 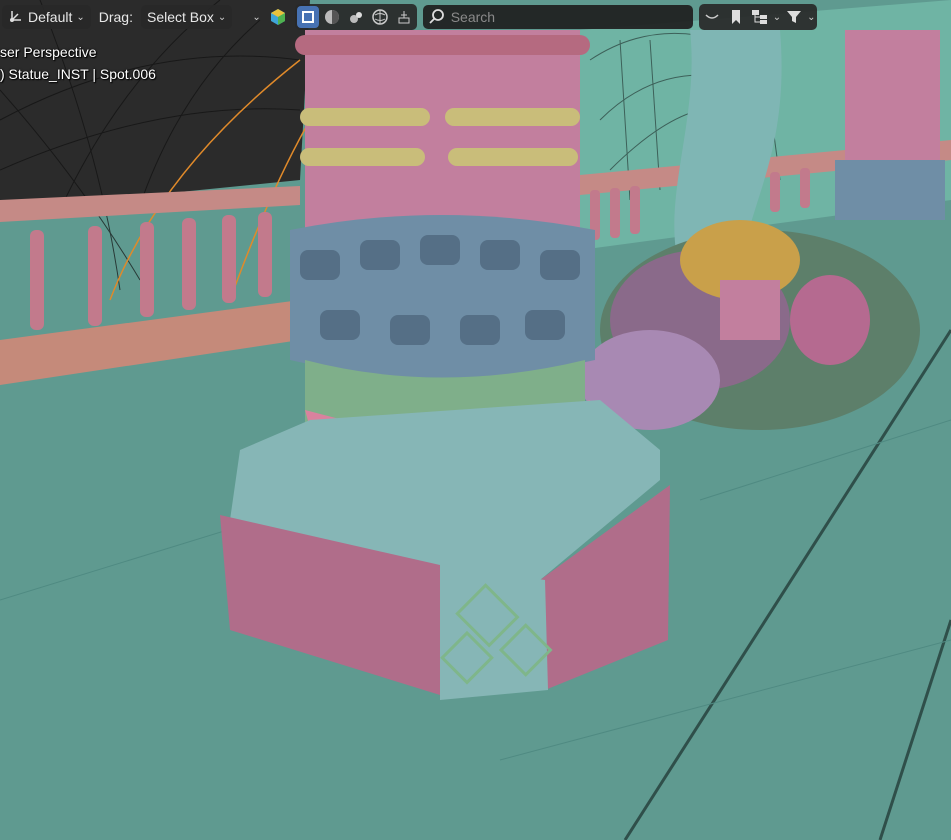 I want to click on drag-label: Drag:, so click(x=115, y=17).